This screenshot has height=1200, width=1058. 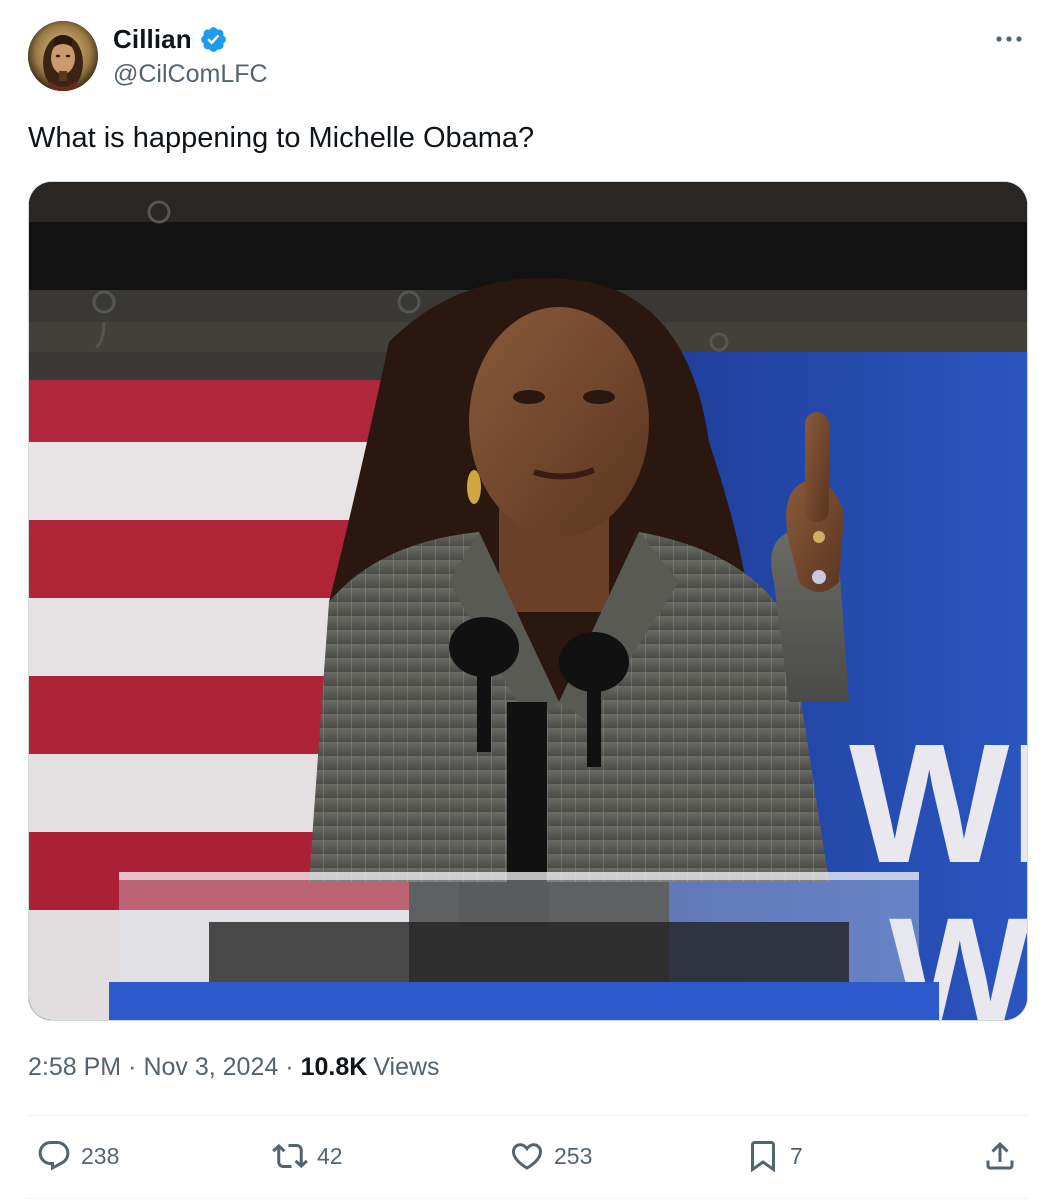 I want to click on repost-button: 42, so click(x=307, y=1156).